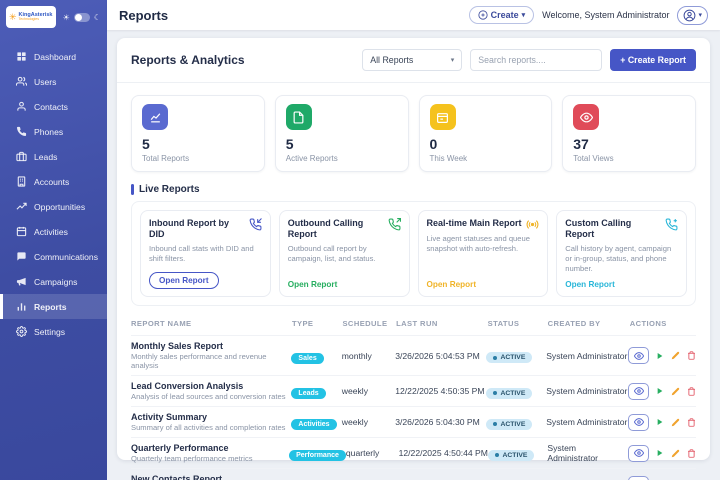 This screenshot has height=480, width=720. What do you see at coordinates (21, 256) in the screenshot?
I see `chat-icon` at bounding box center [21, 256].